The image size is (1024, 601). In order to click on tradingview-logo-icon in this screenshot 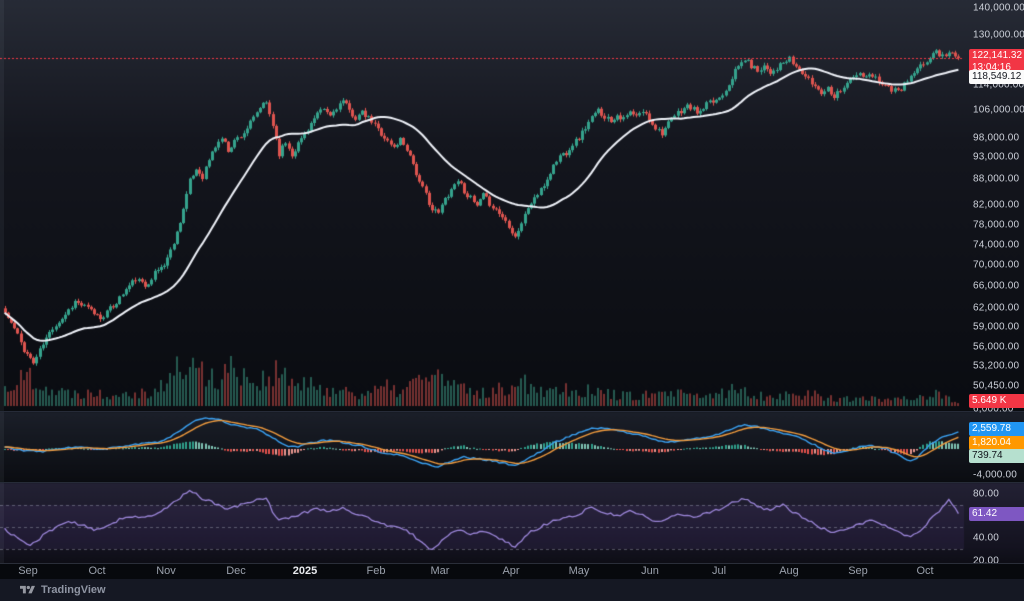, I will do `click(27, 589)`.